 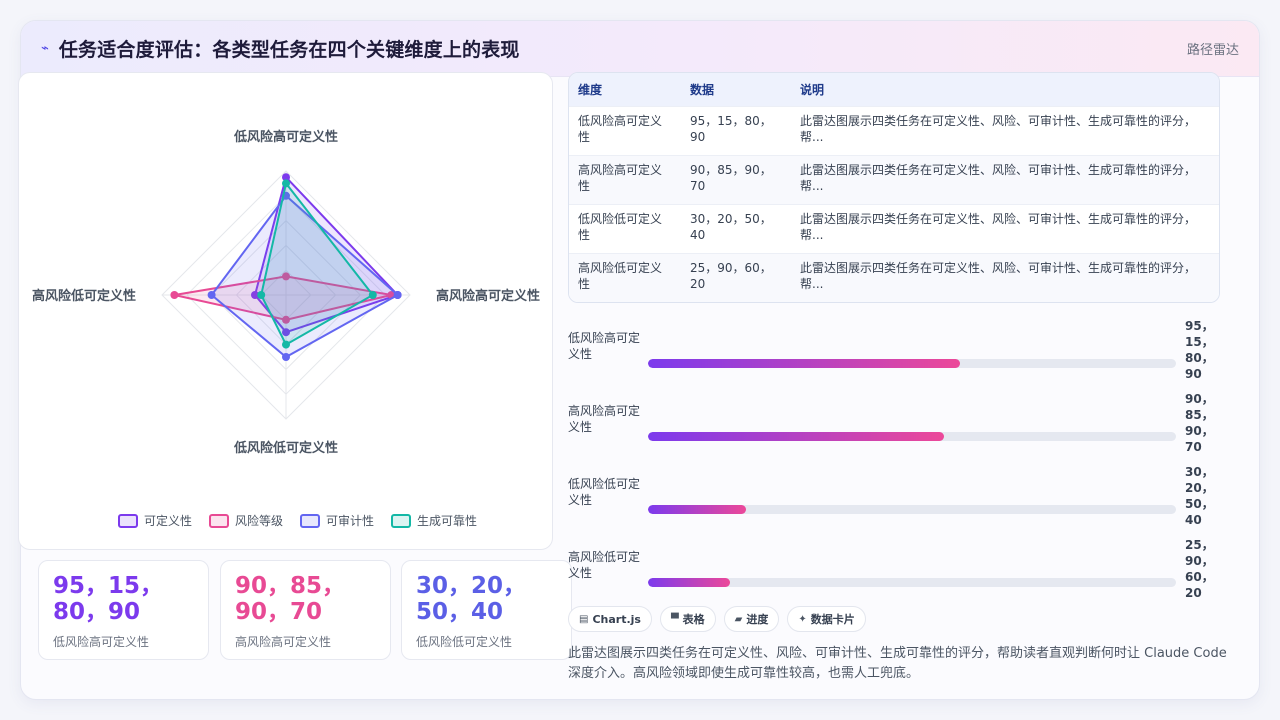 What do you see at coordinates (736, 277) in the screenshot?
I see `cell-data: 25，90，60，20` at bounding box center [736, 277].